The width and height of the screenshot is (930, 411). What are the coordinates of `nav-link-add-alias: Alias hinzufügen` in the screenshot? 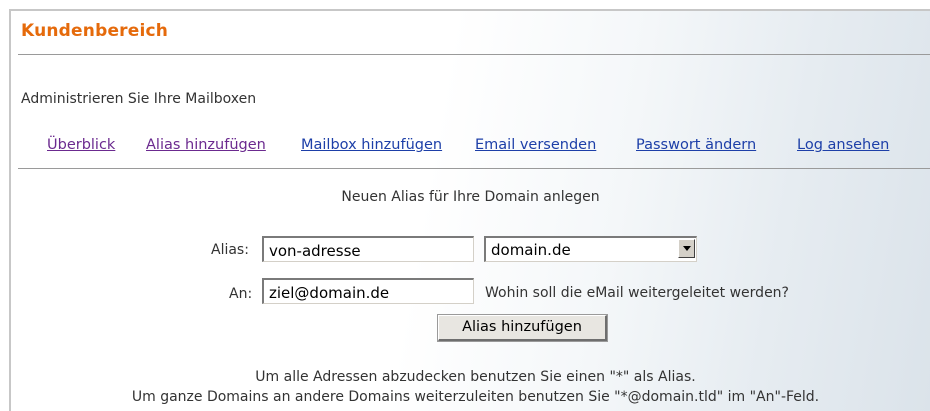 It's located at (206, 145).